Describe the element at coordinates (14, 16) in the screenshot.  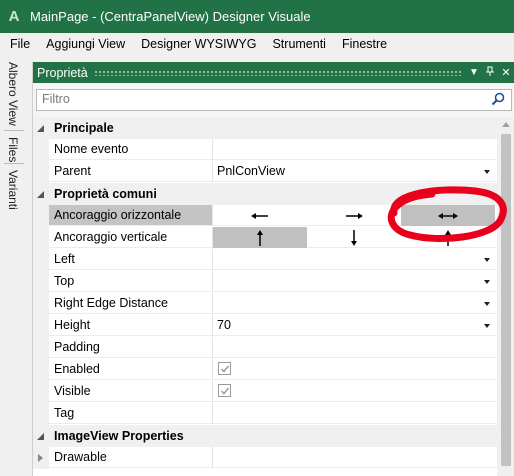
I see `app-icon: A` at that location.